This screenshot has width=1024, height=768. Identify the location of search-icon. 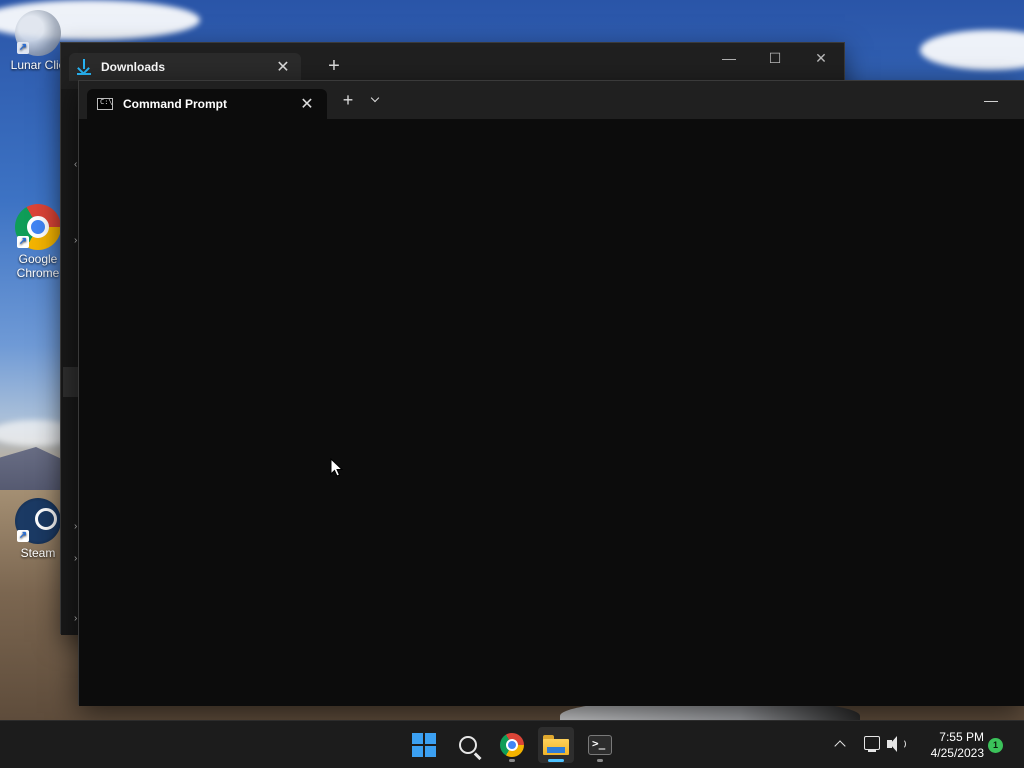
(468, 745).